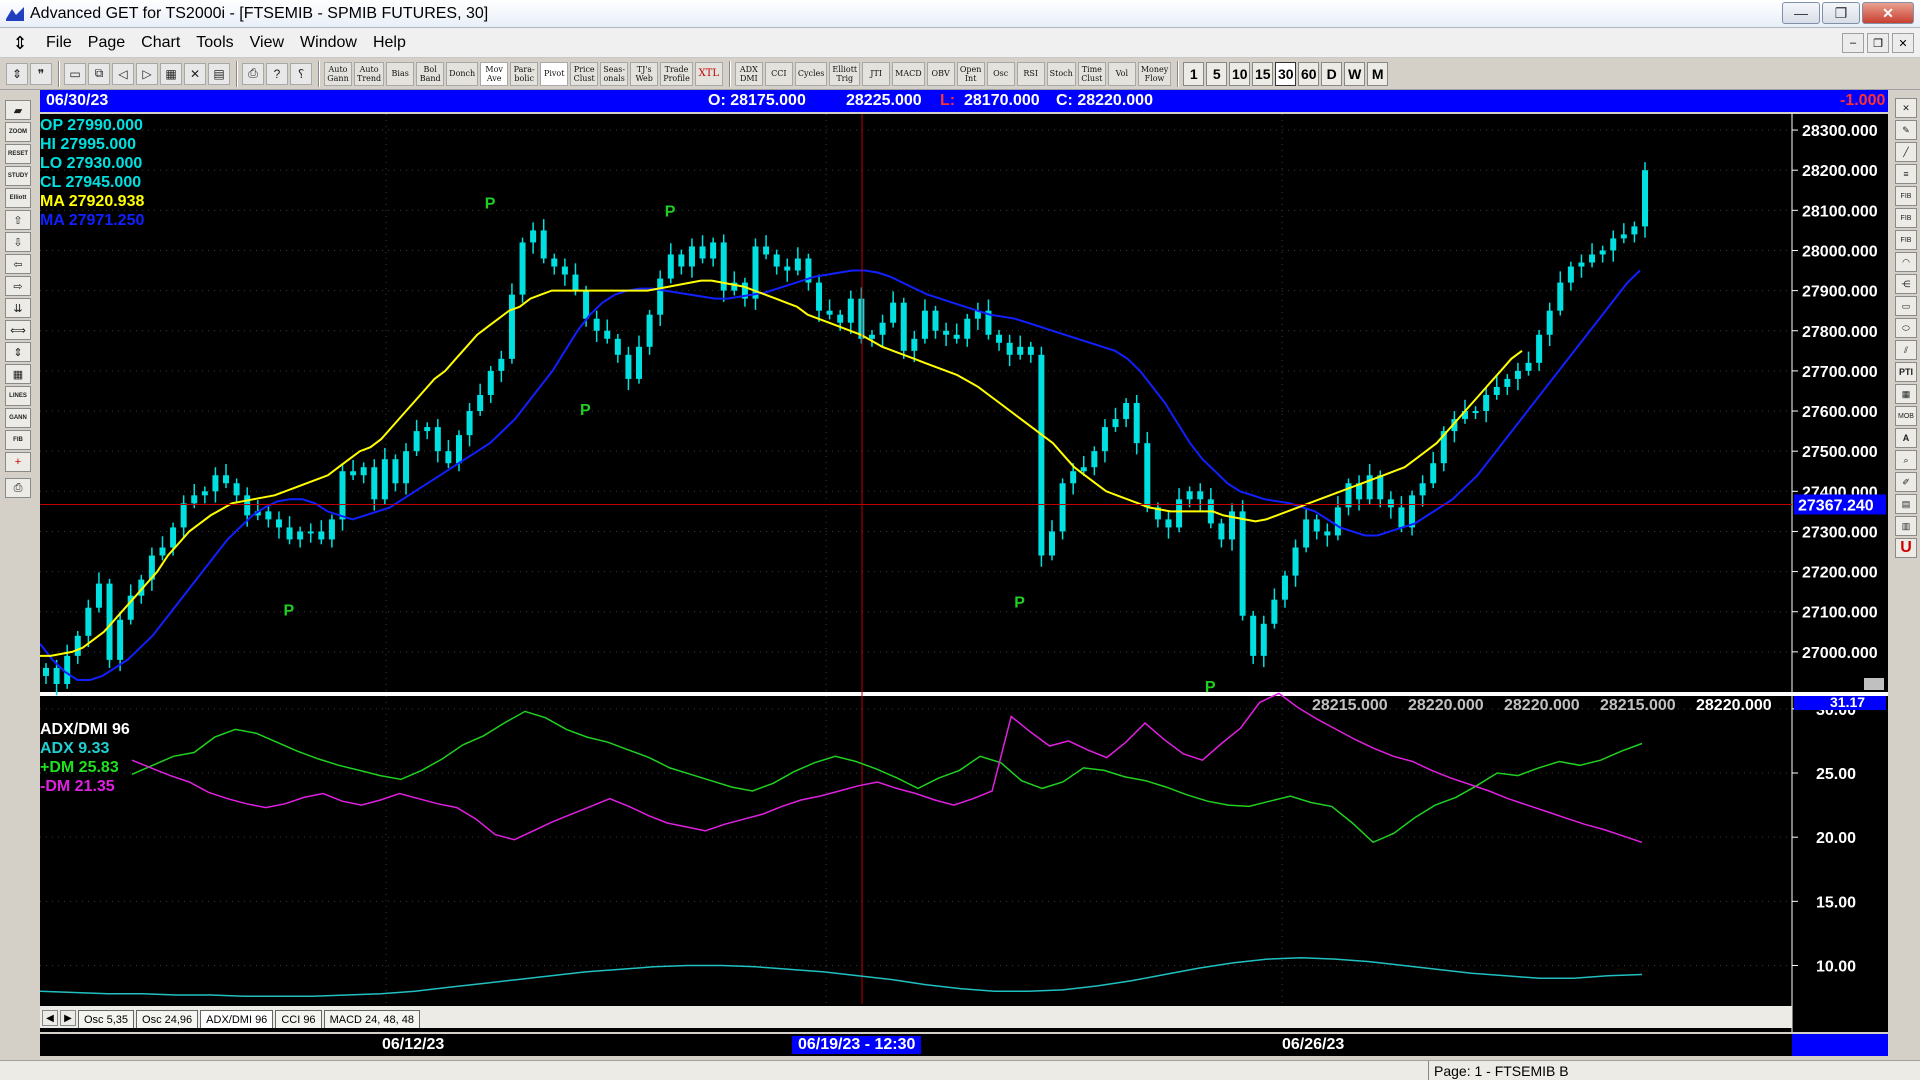 The image size is (1920, 1080). I want to click on interval-weekly-button: W, so click(1355, 73).